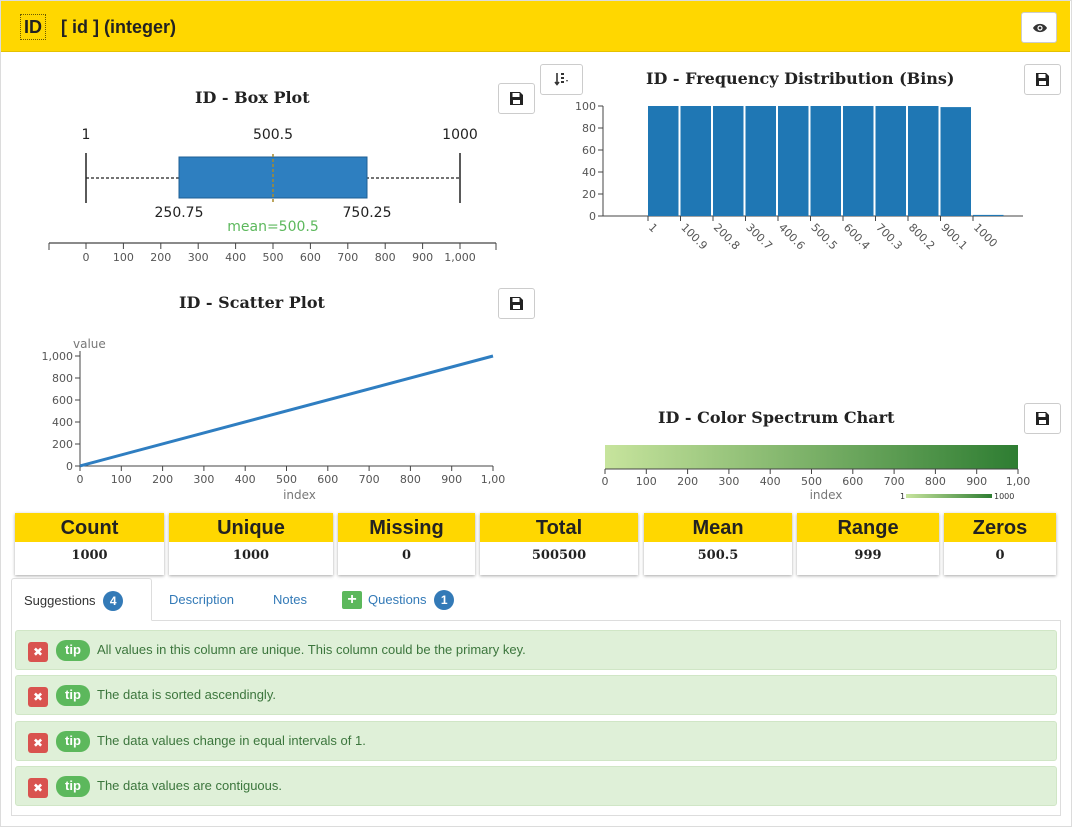  What do you see at coordinates (251, 544) in the screenshot?
I see `stat-unique: Unique 1000` at bounding box center [251, 544].